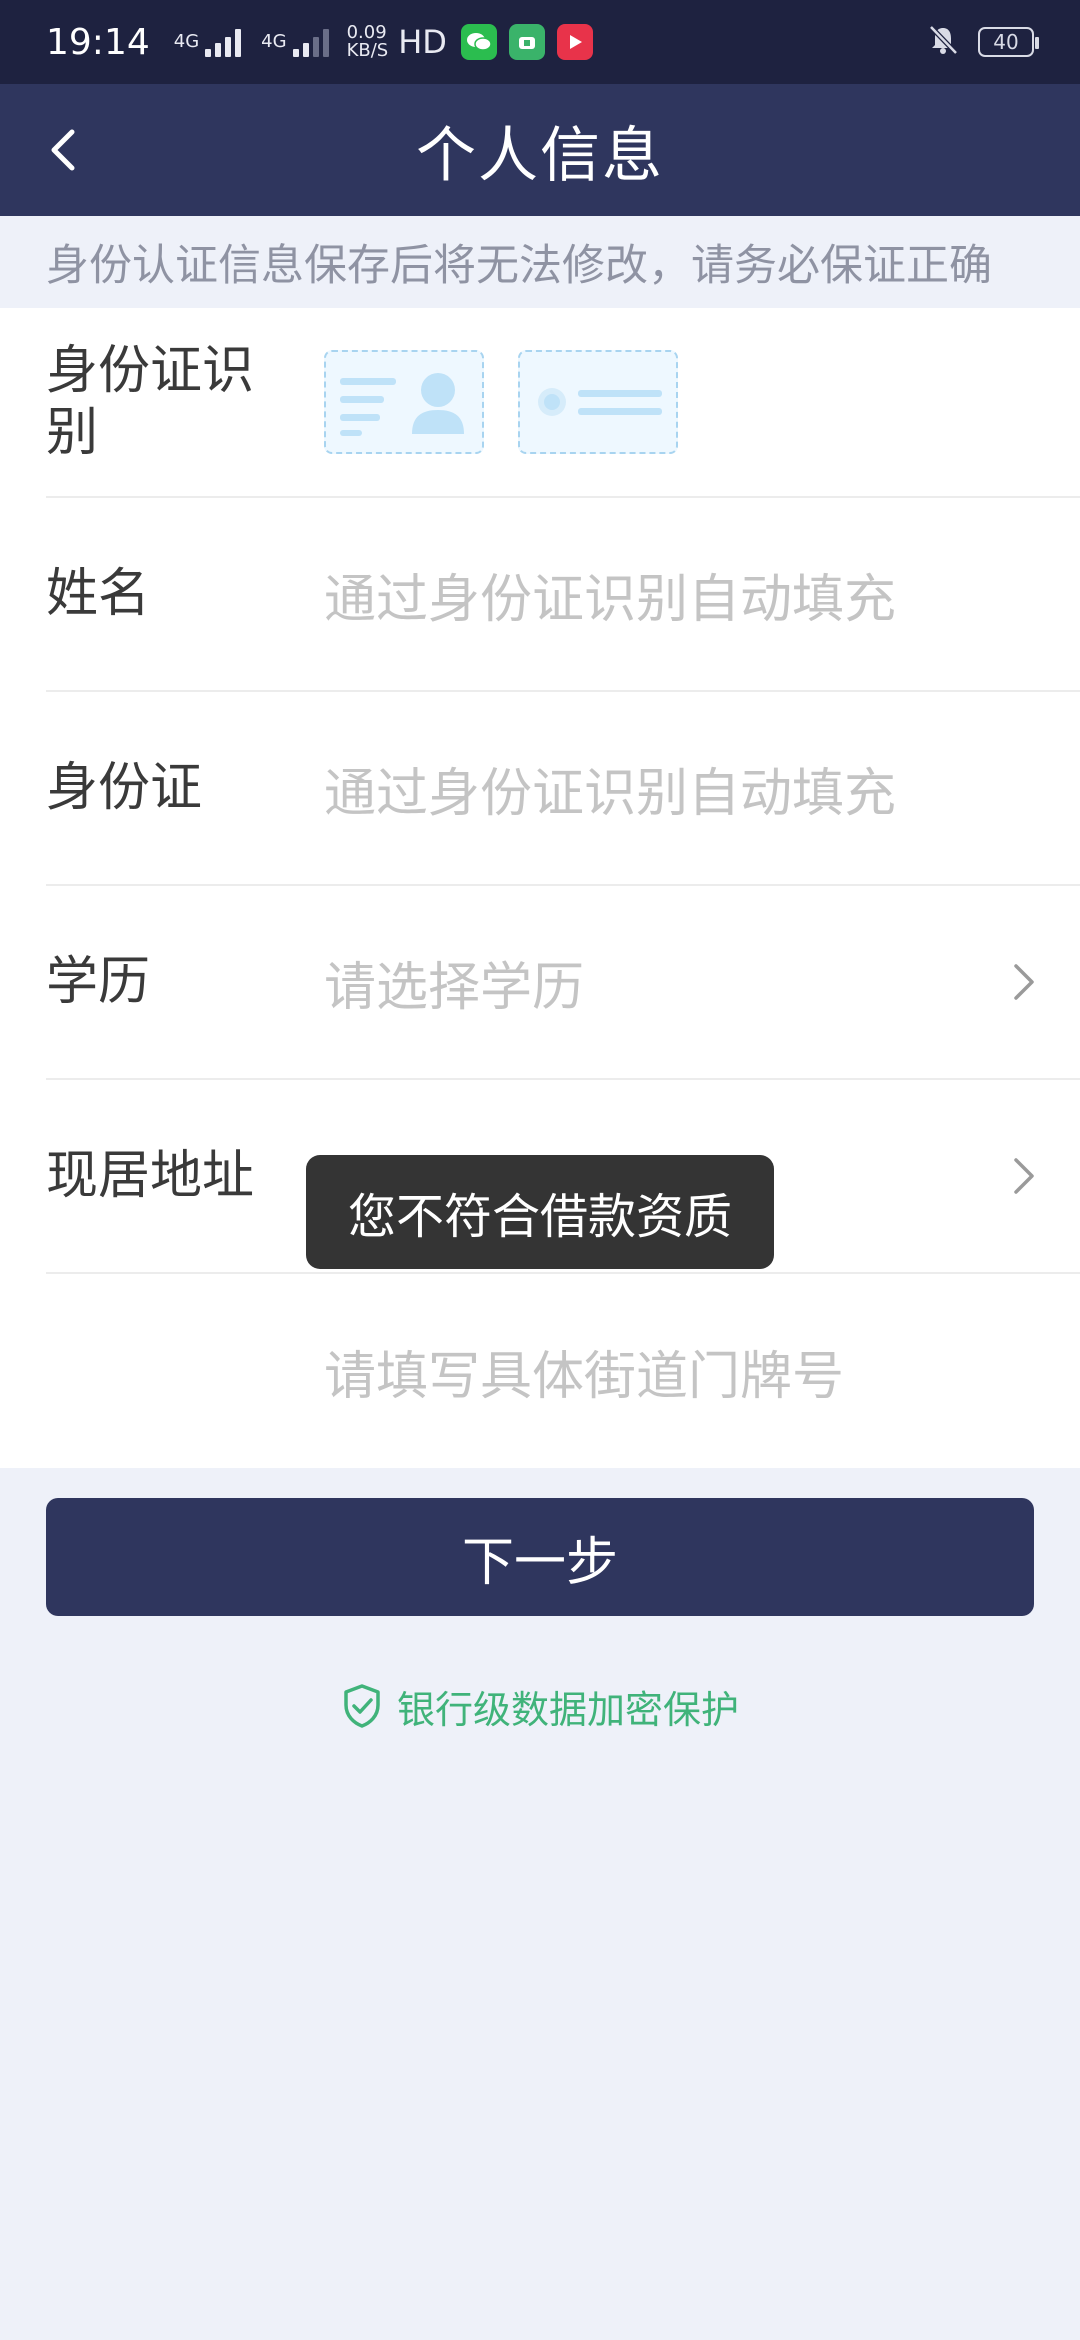 The height and width of the screenshot is (2340, 1080). What do you see at coordinates (98, 982) in the screenshot?
I see `education-label: 学历` at bounding box center [98, 982].